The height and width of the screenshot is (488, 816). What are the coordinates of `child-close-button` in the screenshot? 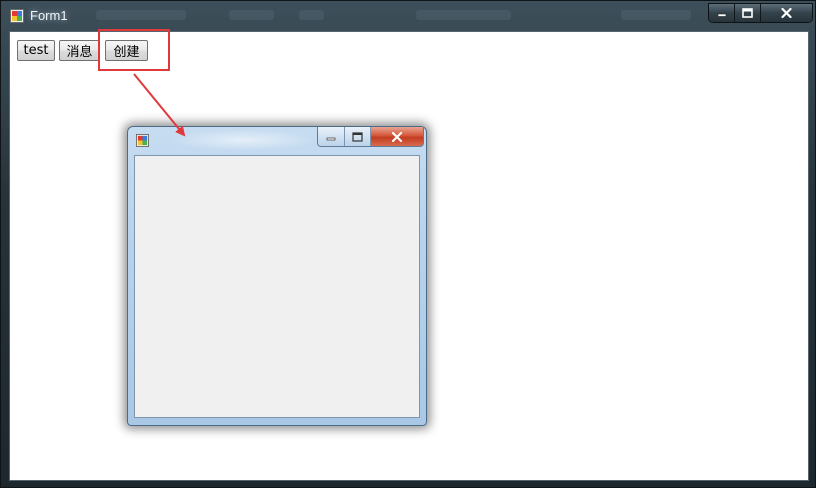 It's located at (397, 136).